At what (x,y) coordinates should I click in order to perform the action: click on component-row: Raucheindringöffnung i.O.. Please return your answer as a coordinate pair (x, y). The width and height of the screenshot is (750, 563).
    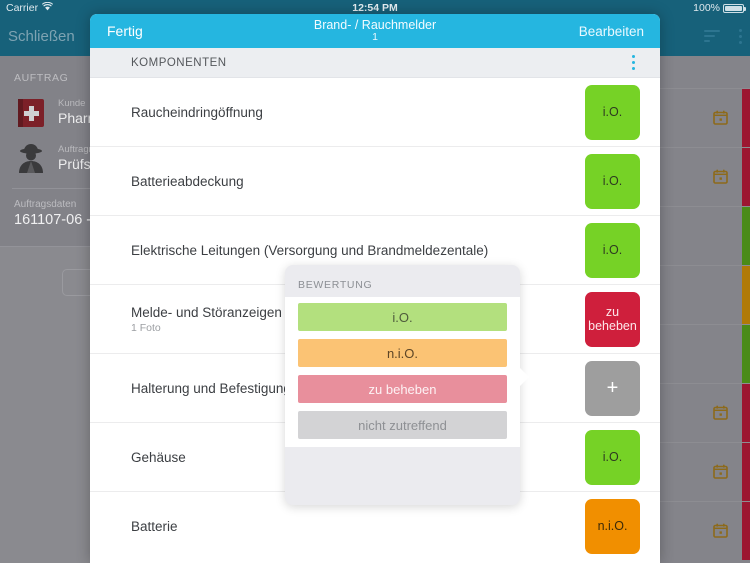
    Looking at the image, I should click on (375, 112).